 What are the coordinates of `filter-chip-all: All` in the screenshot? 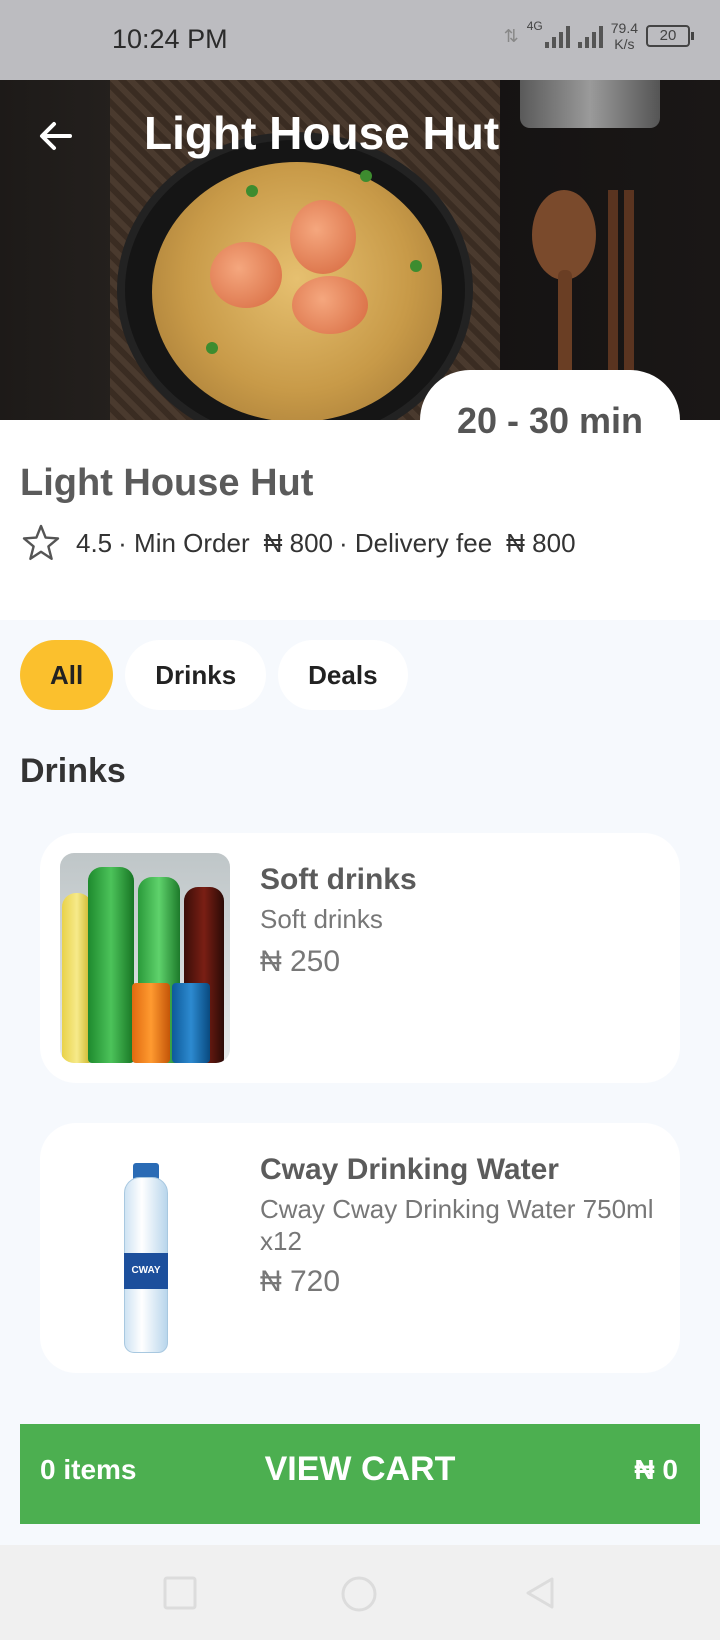 It's located at (67, 675).